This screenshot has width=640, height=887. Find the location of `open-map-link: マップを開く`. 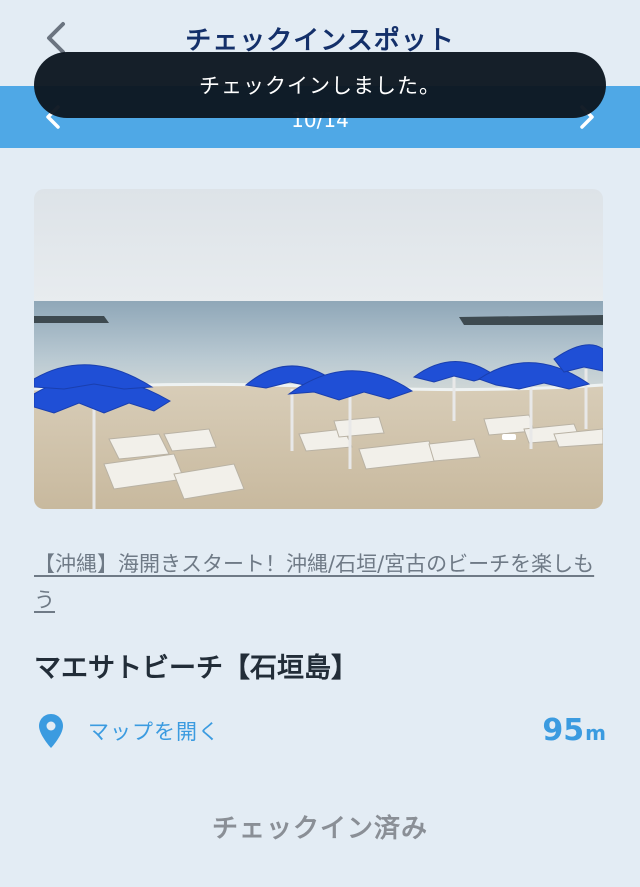

open-map-link: マップを開く is located at coordinates (129, 731).